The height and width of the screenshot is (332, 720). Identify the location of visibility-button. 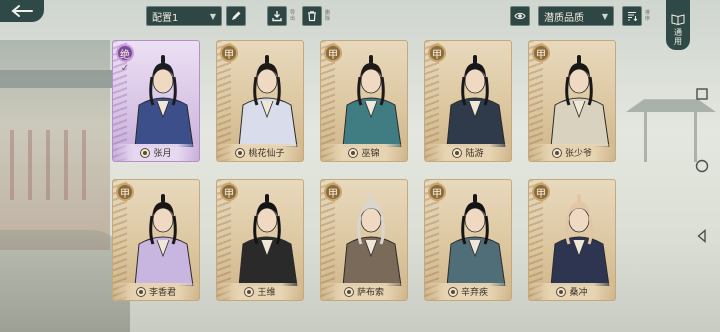
(520, 16).